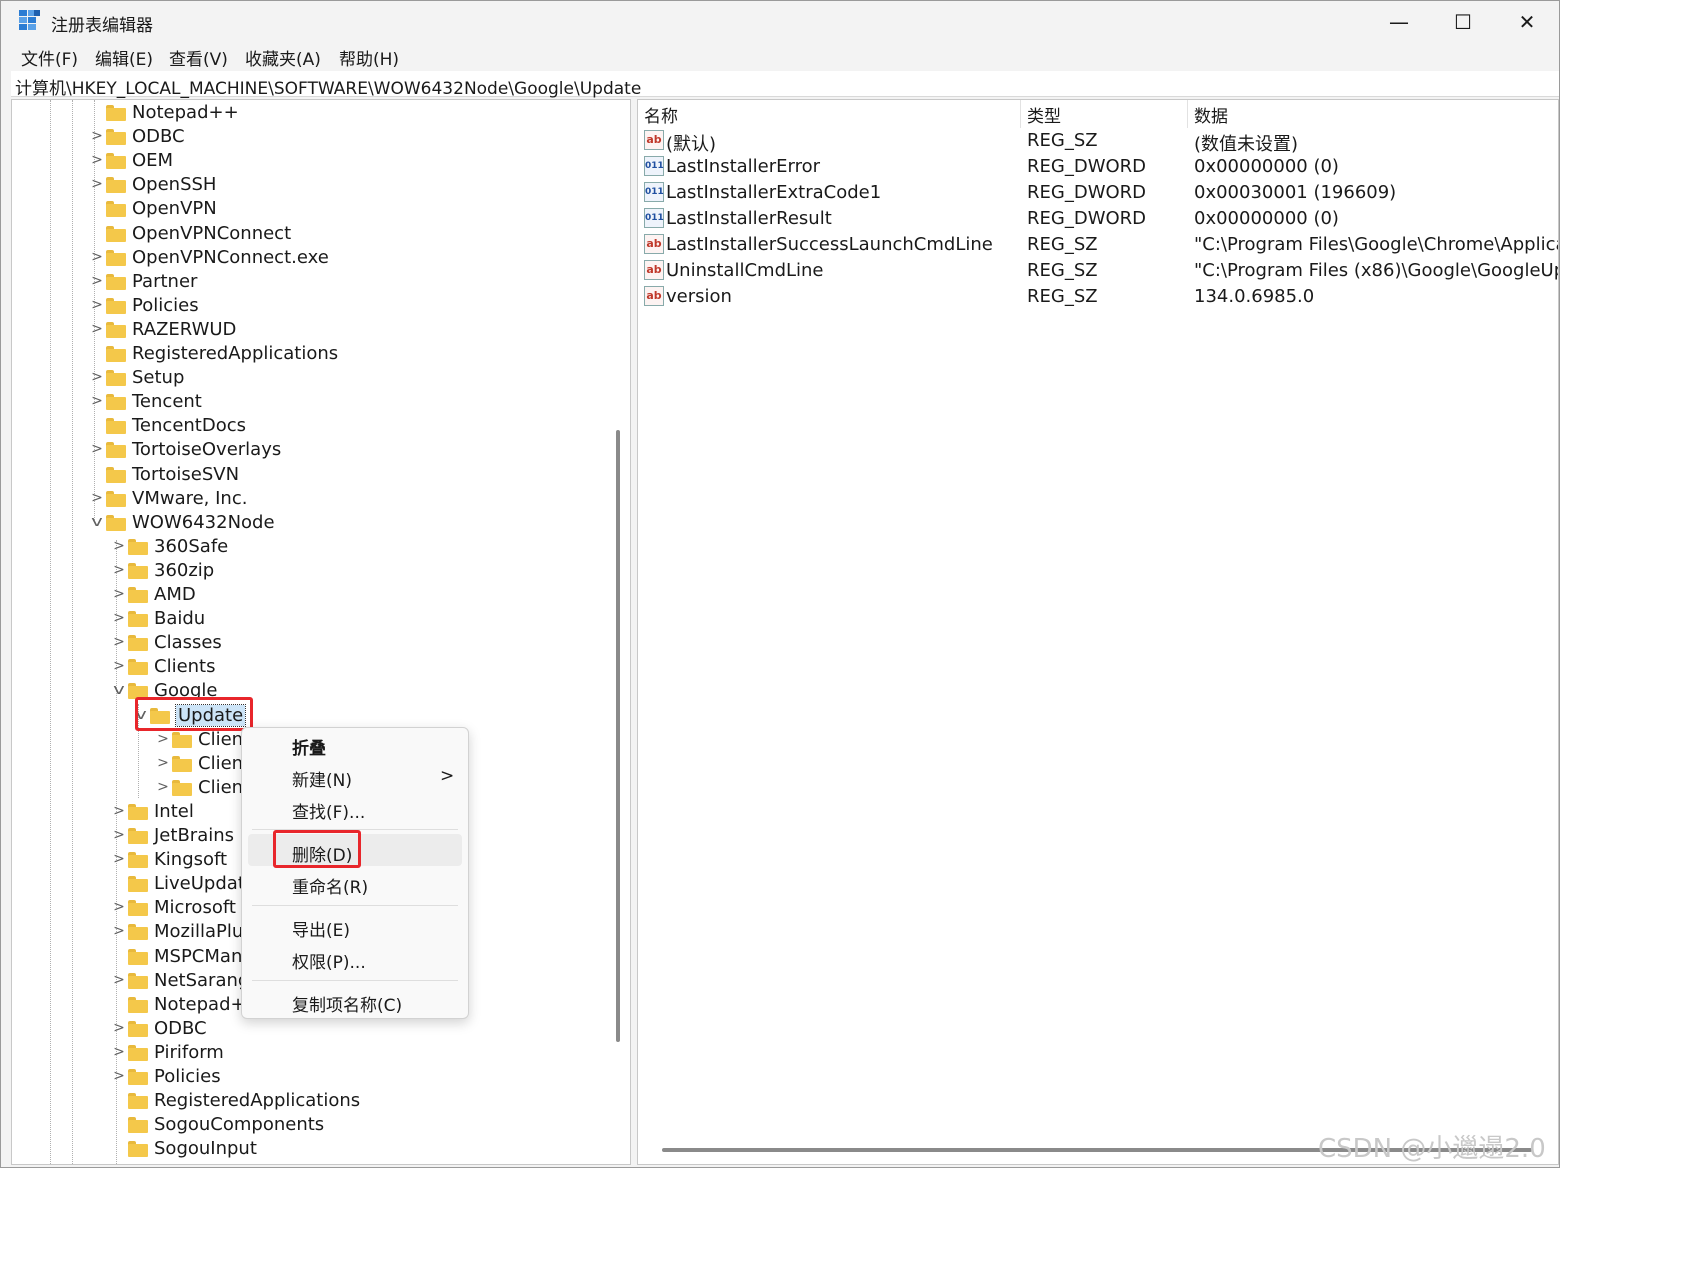 The height and width of the screenshot is (1267, 1692). What do you see at coordinates (311, 330) in the screenshot?
I see `tree-item: > RAZERWUD` at bounding box center [311, 330].